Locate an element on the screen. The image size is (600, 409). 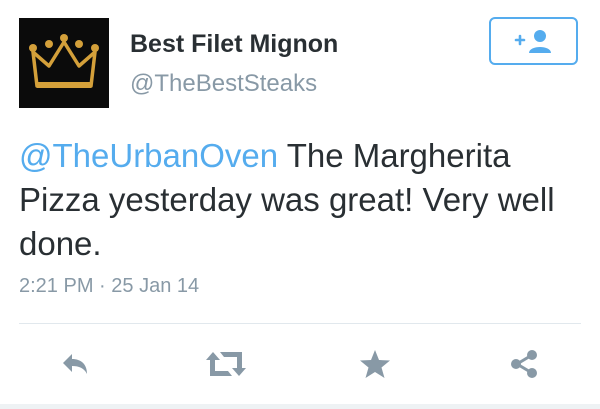
retweet-icon is located at coordinates (226, 364).